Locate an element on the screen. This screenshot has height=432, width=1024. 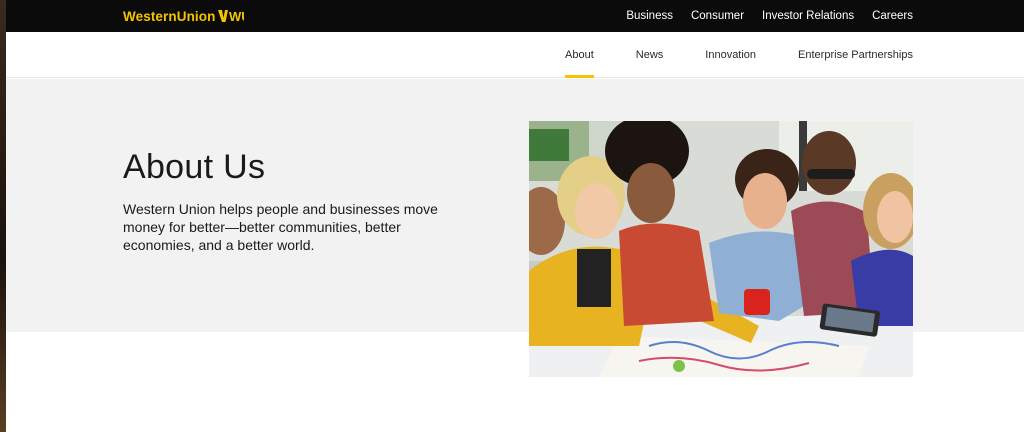
top-nav-business: Business is located at coordinates (649, 16).